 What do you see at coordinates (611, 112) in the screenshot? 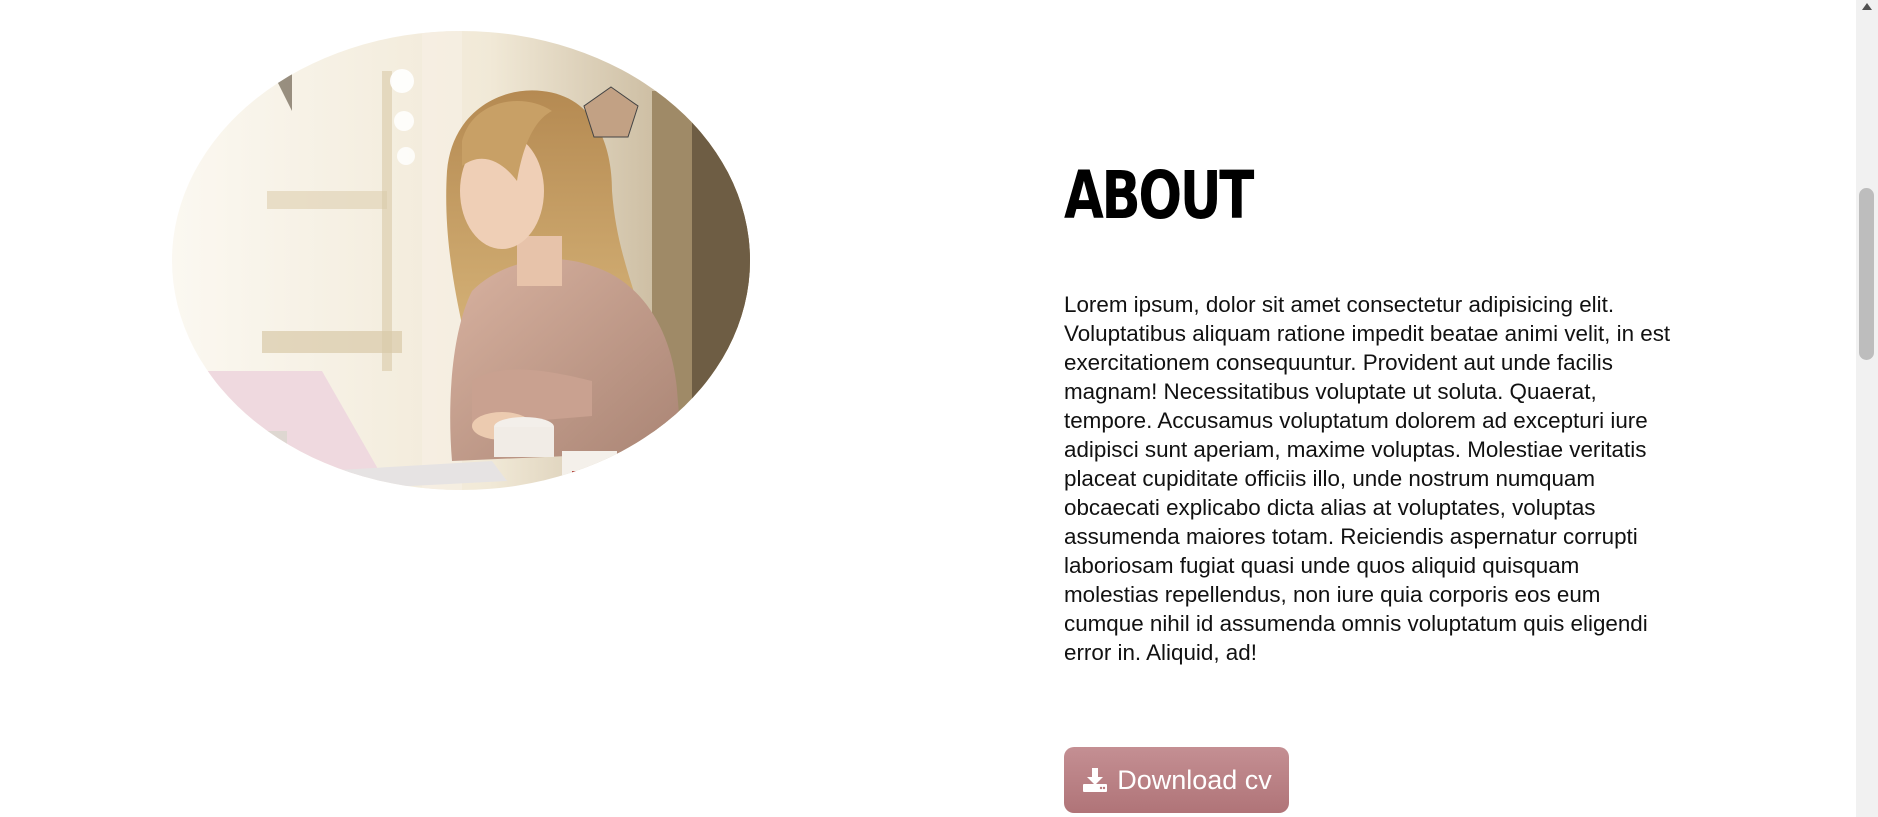
I see `pentagon-shape` at bounding box center [611, 112].